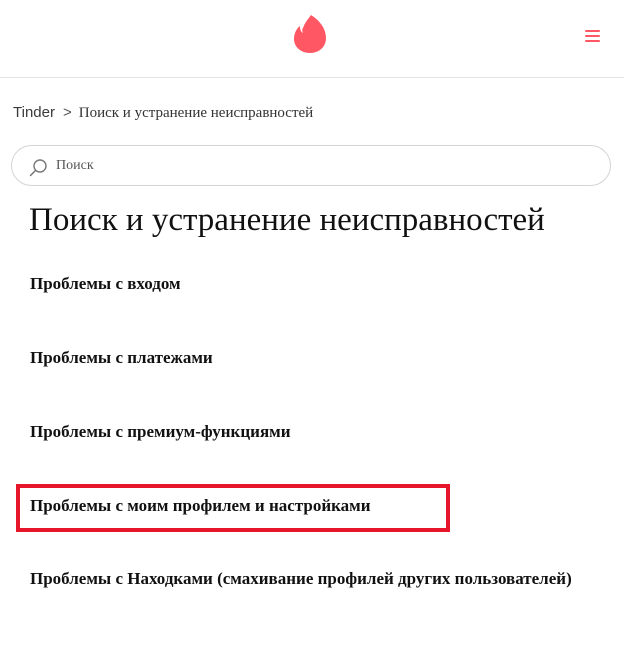 Image resolution: width=624 pixels, height=650 pixels. What do you see at coordinates (287, 220) in the screenshot?
I see `page-title: Поиск и устранение неисправностей` at bounding box center [287, 220].